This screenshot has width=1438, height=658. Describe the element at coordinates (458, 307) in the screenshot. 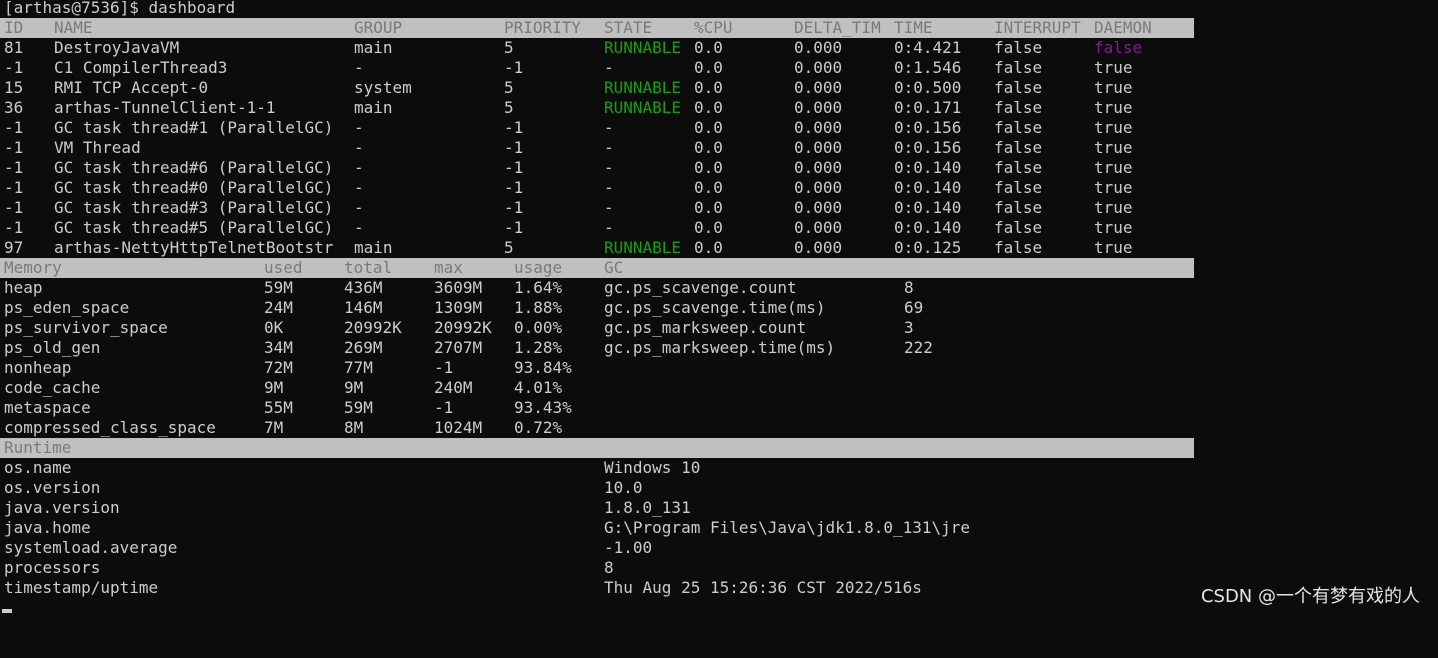

I see `memory-max: 1309M` at that location.